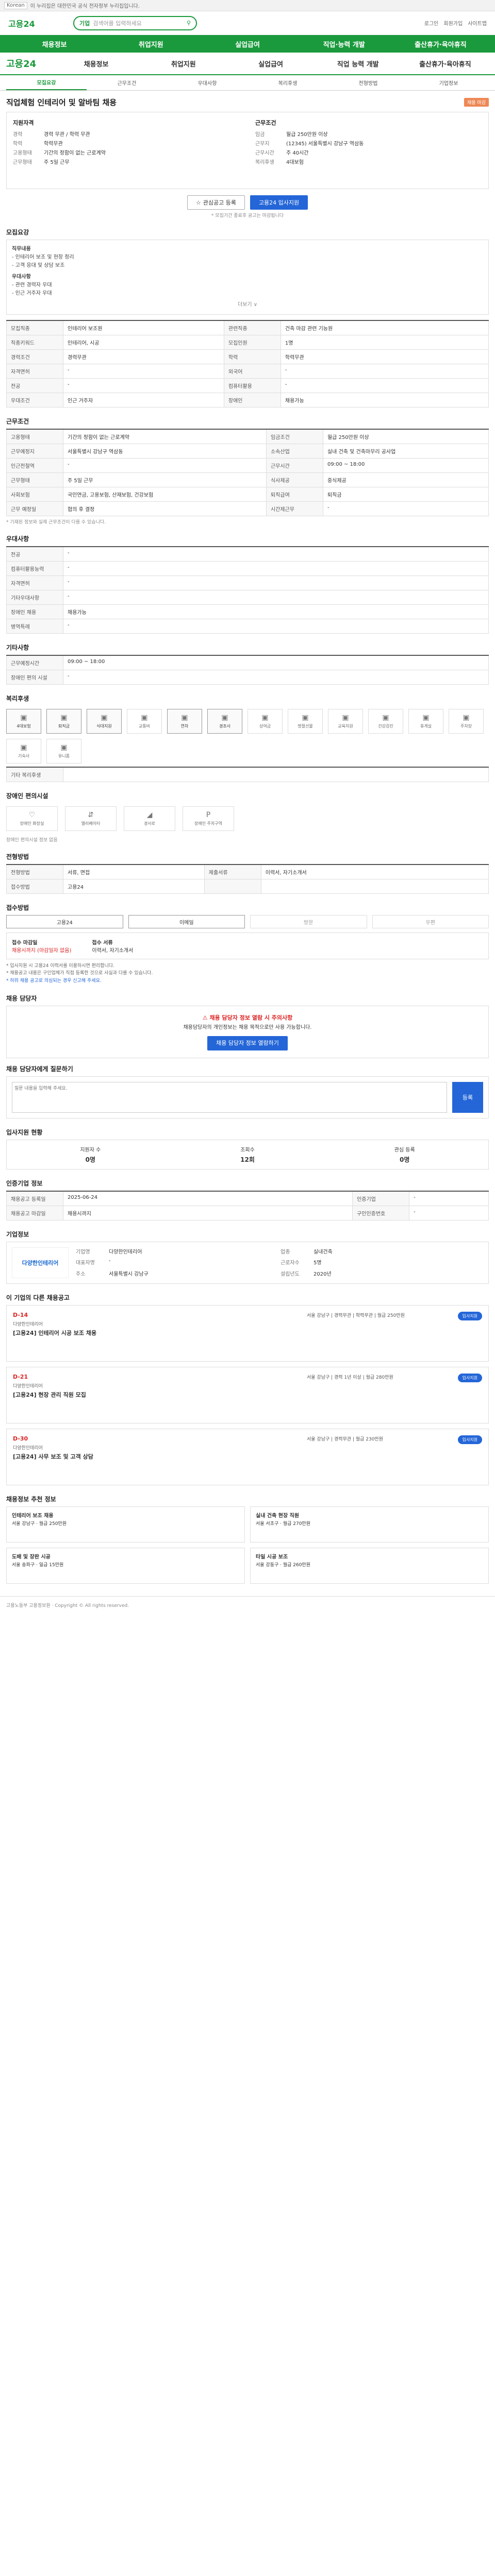 The height and width of the screenshot is (2576, 495). What do you see at coordinates (276, 568) in the screenshot?
I see `cell-value: -` at bounding box center [276, 568].